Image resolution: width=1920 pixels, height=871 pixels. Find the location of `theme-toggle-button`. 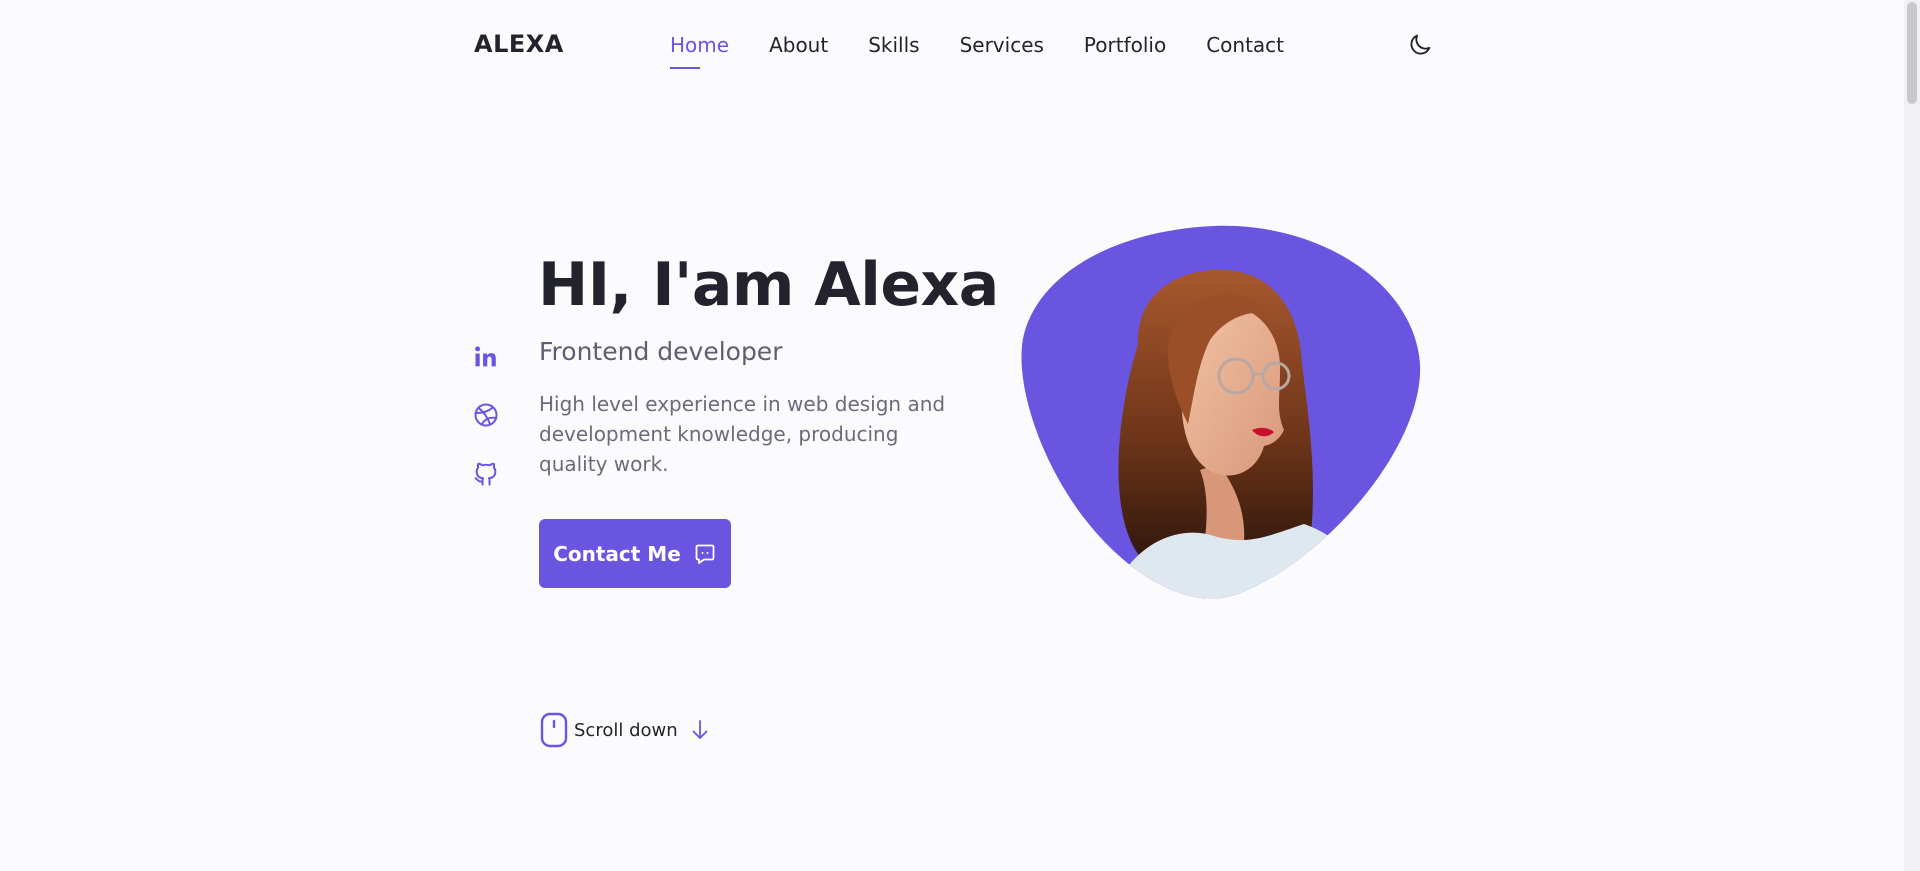

theme-toggle-button is located at coordinates (1420, 45).